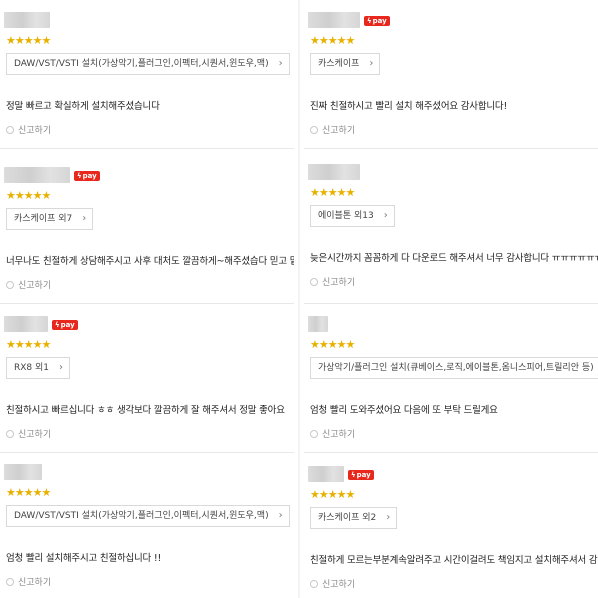 The height and width of the screenshot is (598, 598). I want to click on column-divider, so click(299, 299).